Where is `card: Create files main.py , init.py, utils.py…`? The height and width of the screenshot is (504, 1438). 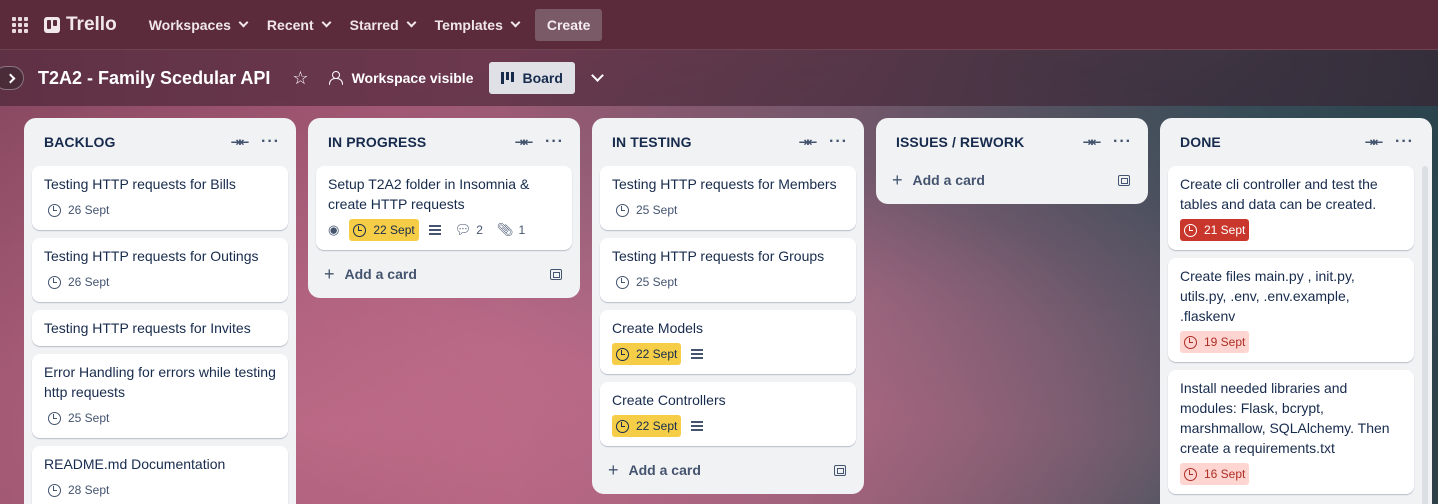
card: Create files main.py , init.py, utils.py… is located at coordinates (1291, 310).